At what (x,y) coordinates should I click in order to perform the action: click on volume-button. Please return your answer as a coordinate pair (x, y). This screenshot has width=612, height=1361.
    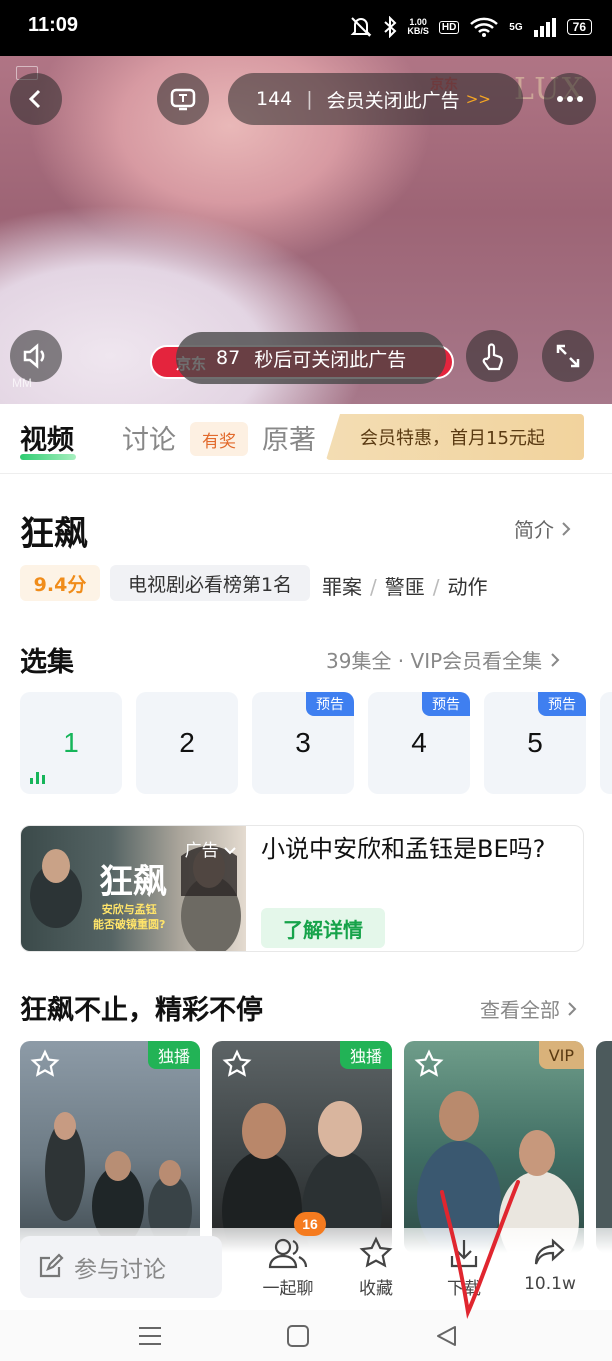
    Looking at the image, I should click on (36, 356).